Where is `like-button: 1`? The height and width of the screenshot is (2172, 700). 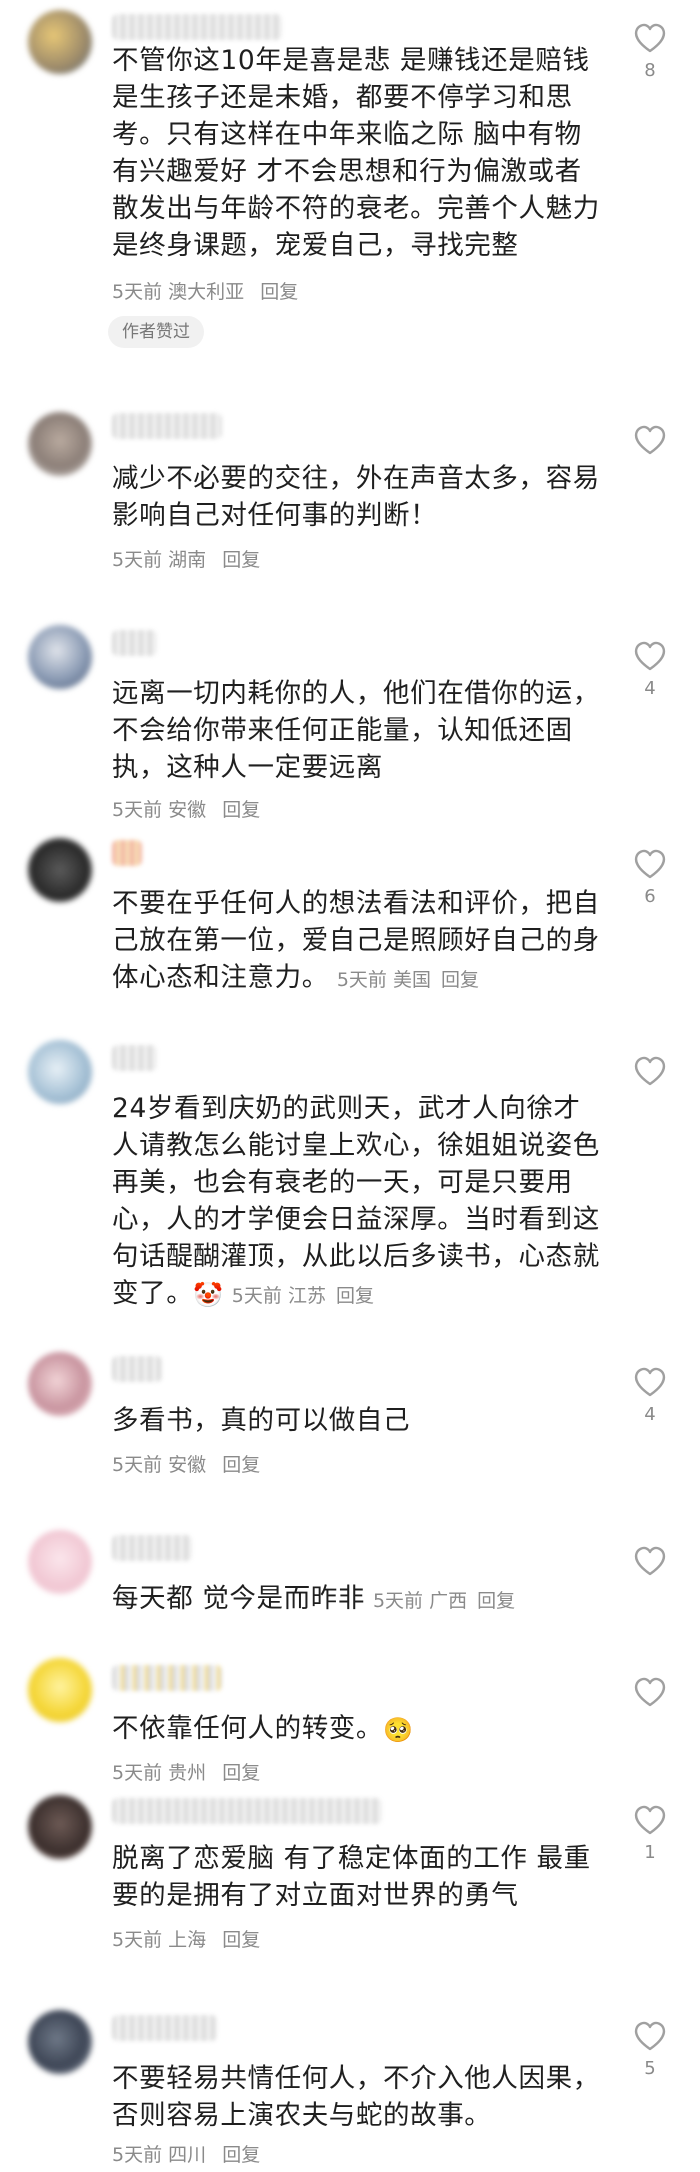 like-button: 1 is located at coordinates (650, 1833).